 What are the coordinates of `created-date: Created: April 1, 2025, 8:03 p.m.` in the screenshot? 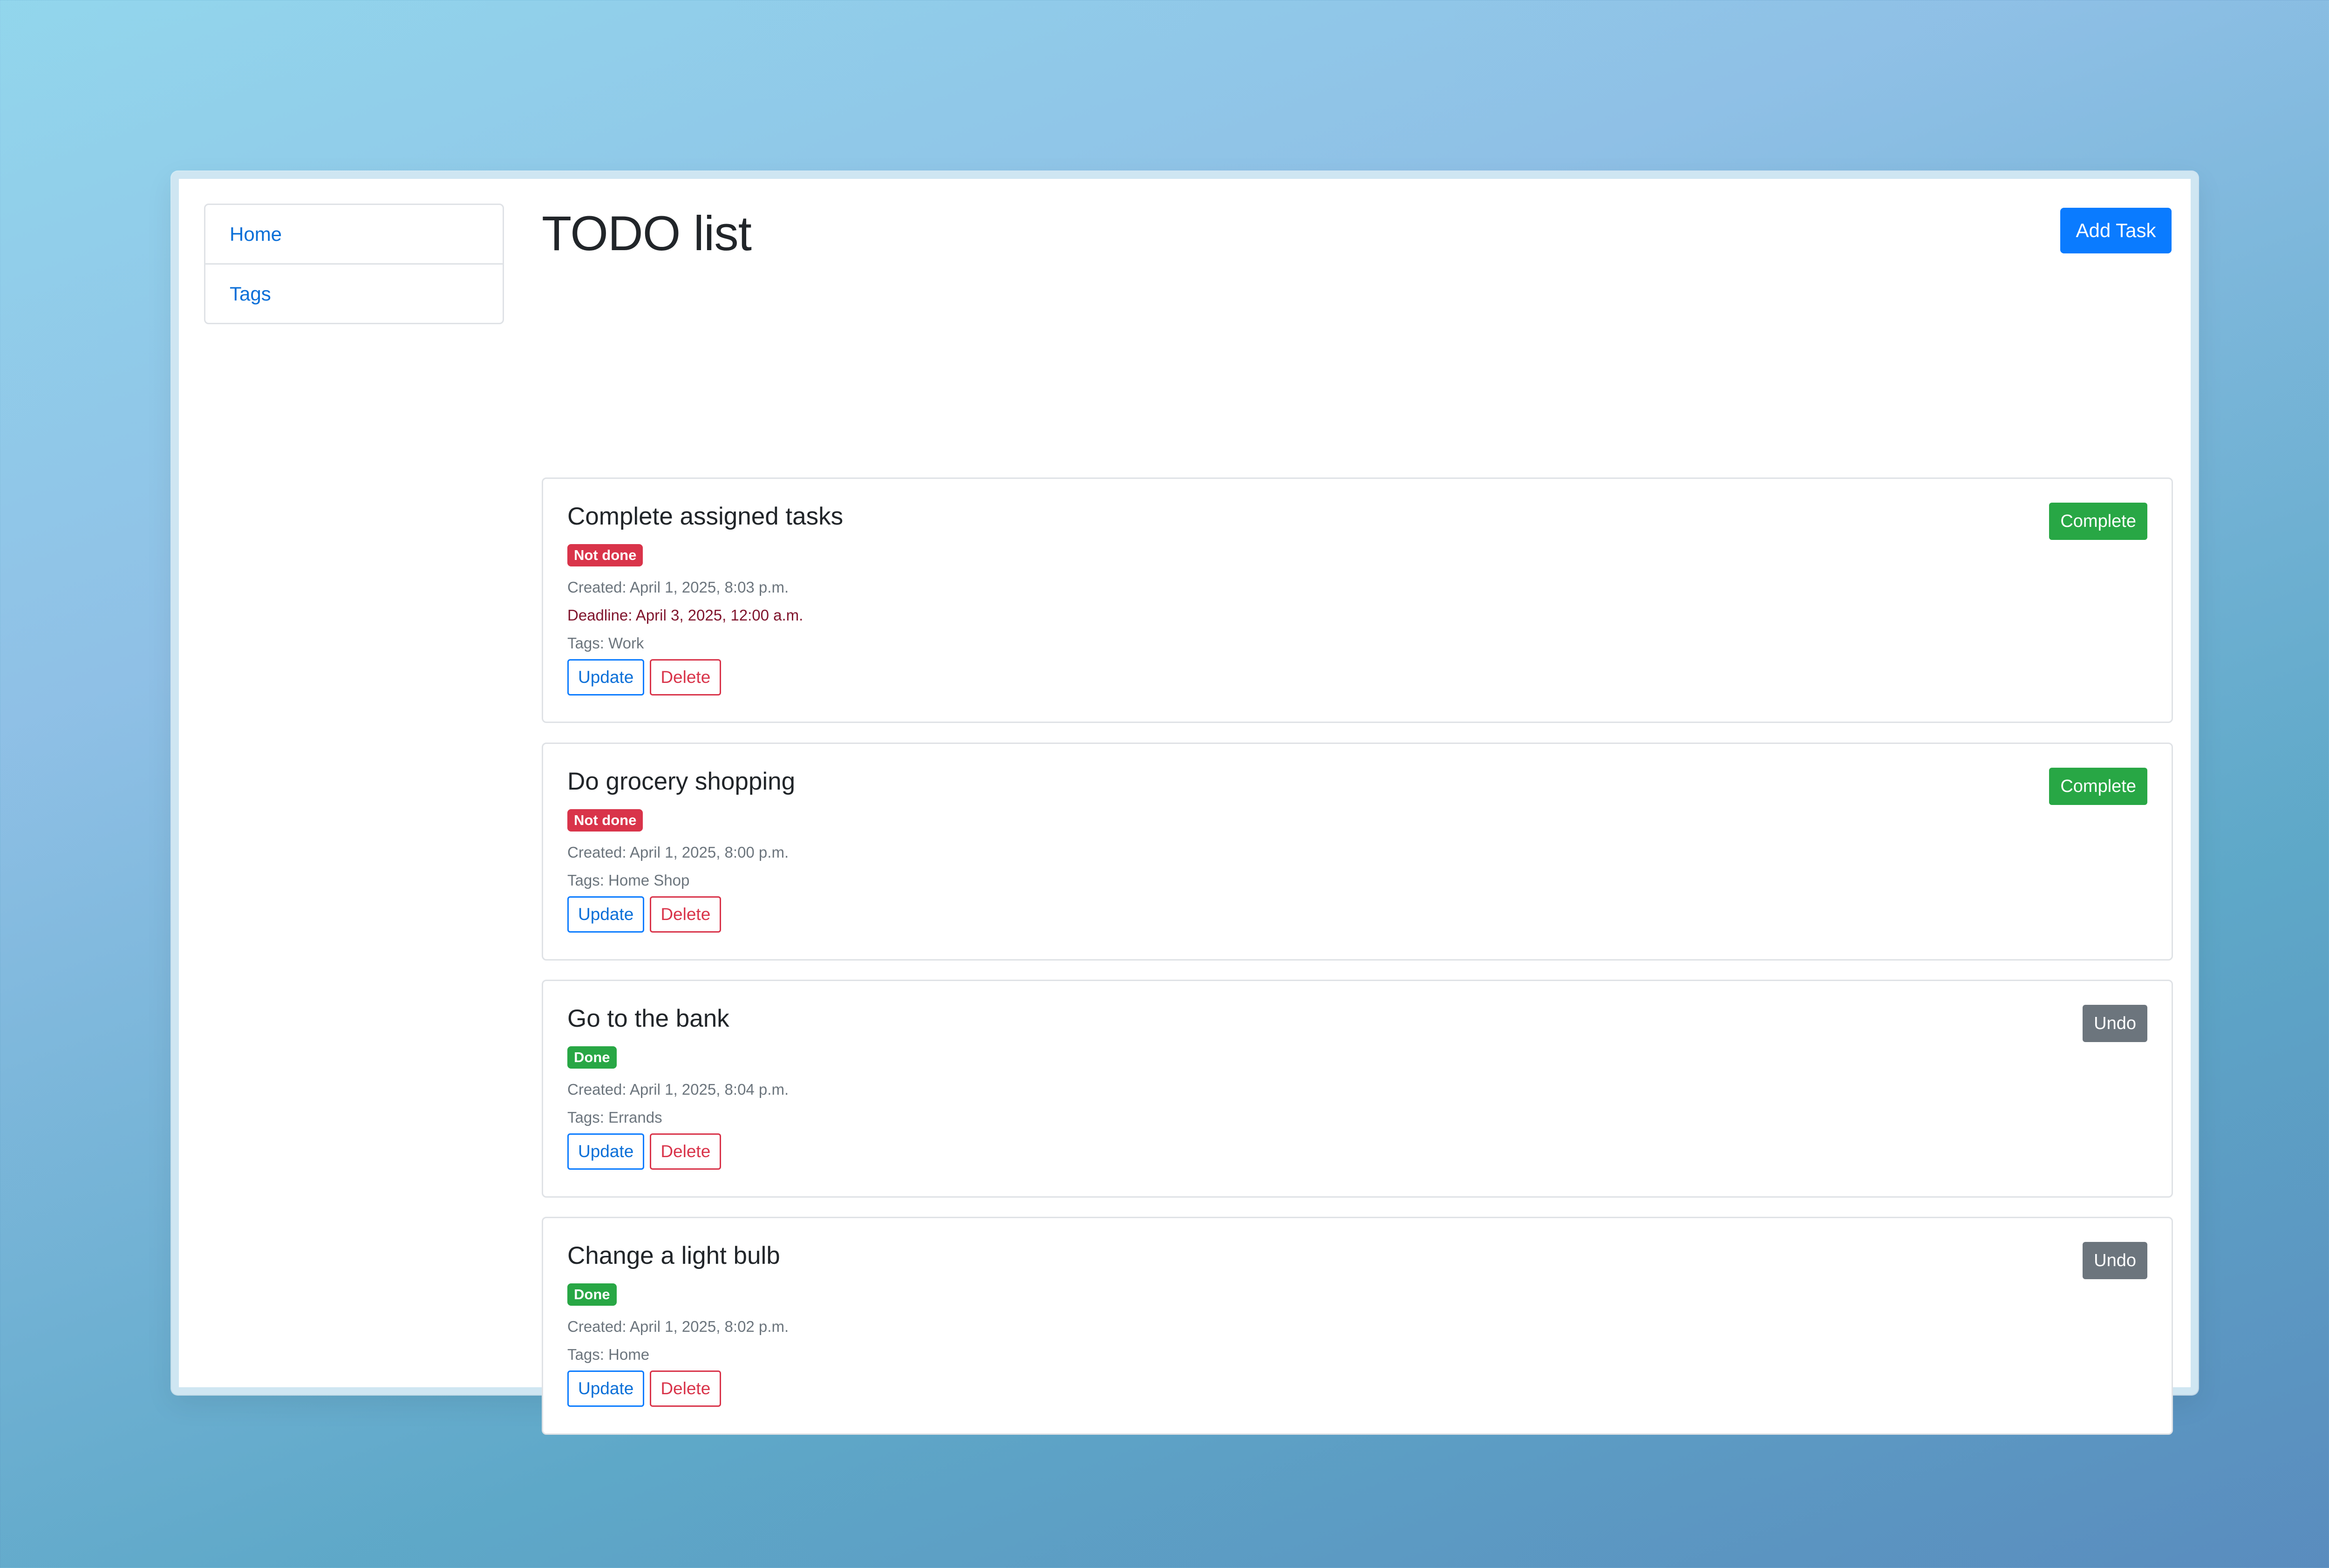 It's located at (678, 587).